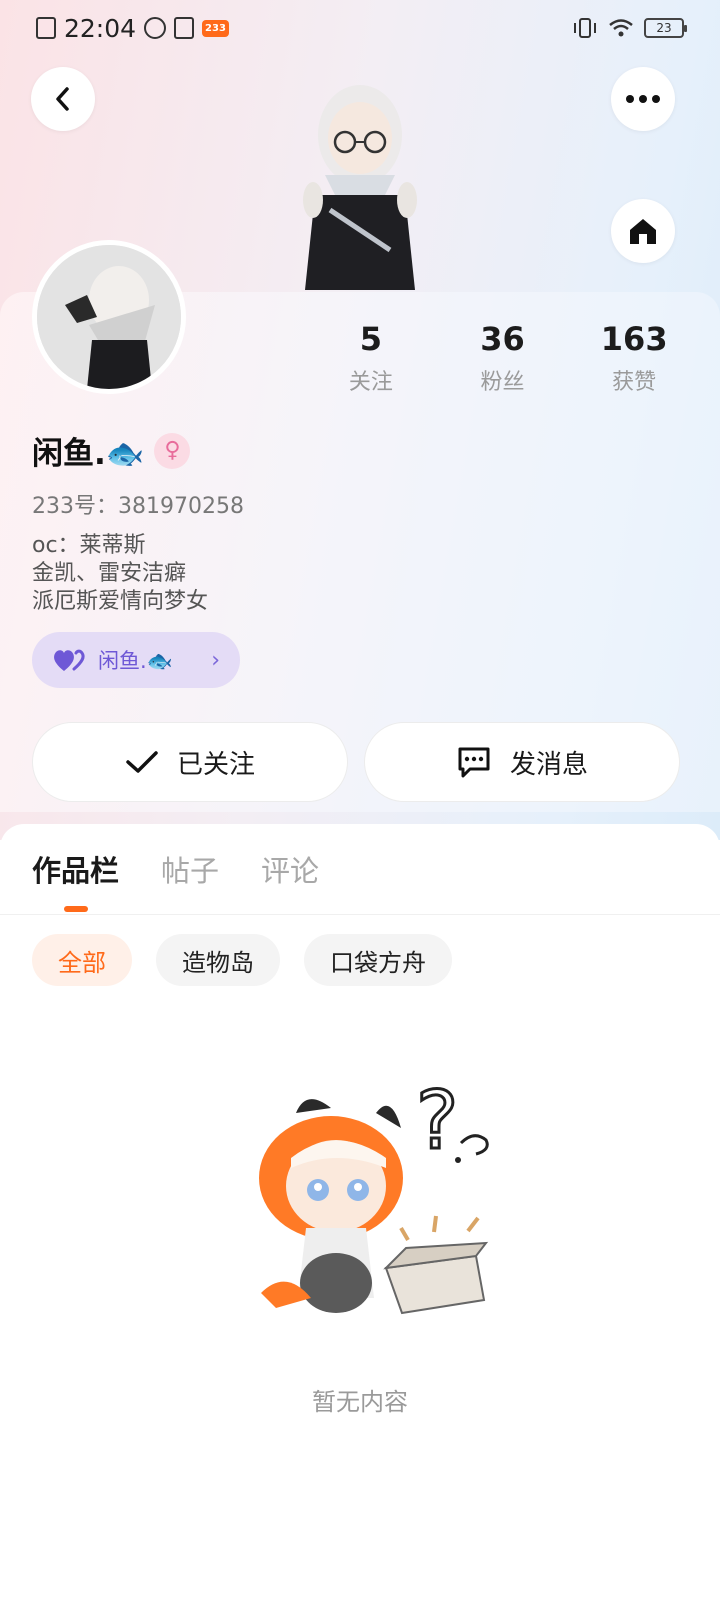 This screenshot has height=1600, width=720. Describe the element at coordinates (360, 187) in the screenshot. I see `character-3d-image` at that location.